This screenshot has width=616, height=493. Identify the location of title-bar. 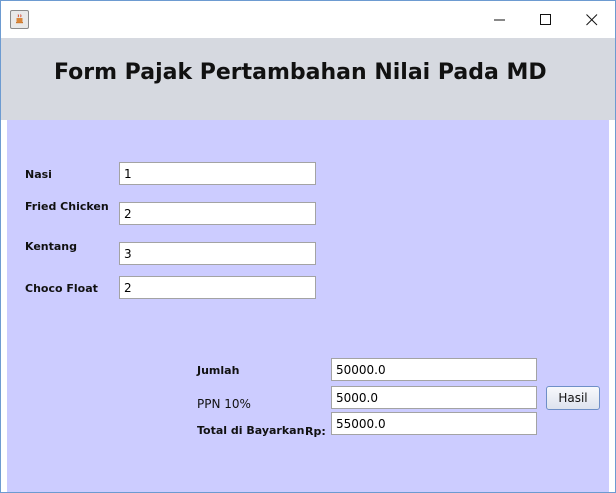
(308, 19).